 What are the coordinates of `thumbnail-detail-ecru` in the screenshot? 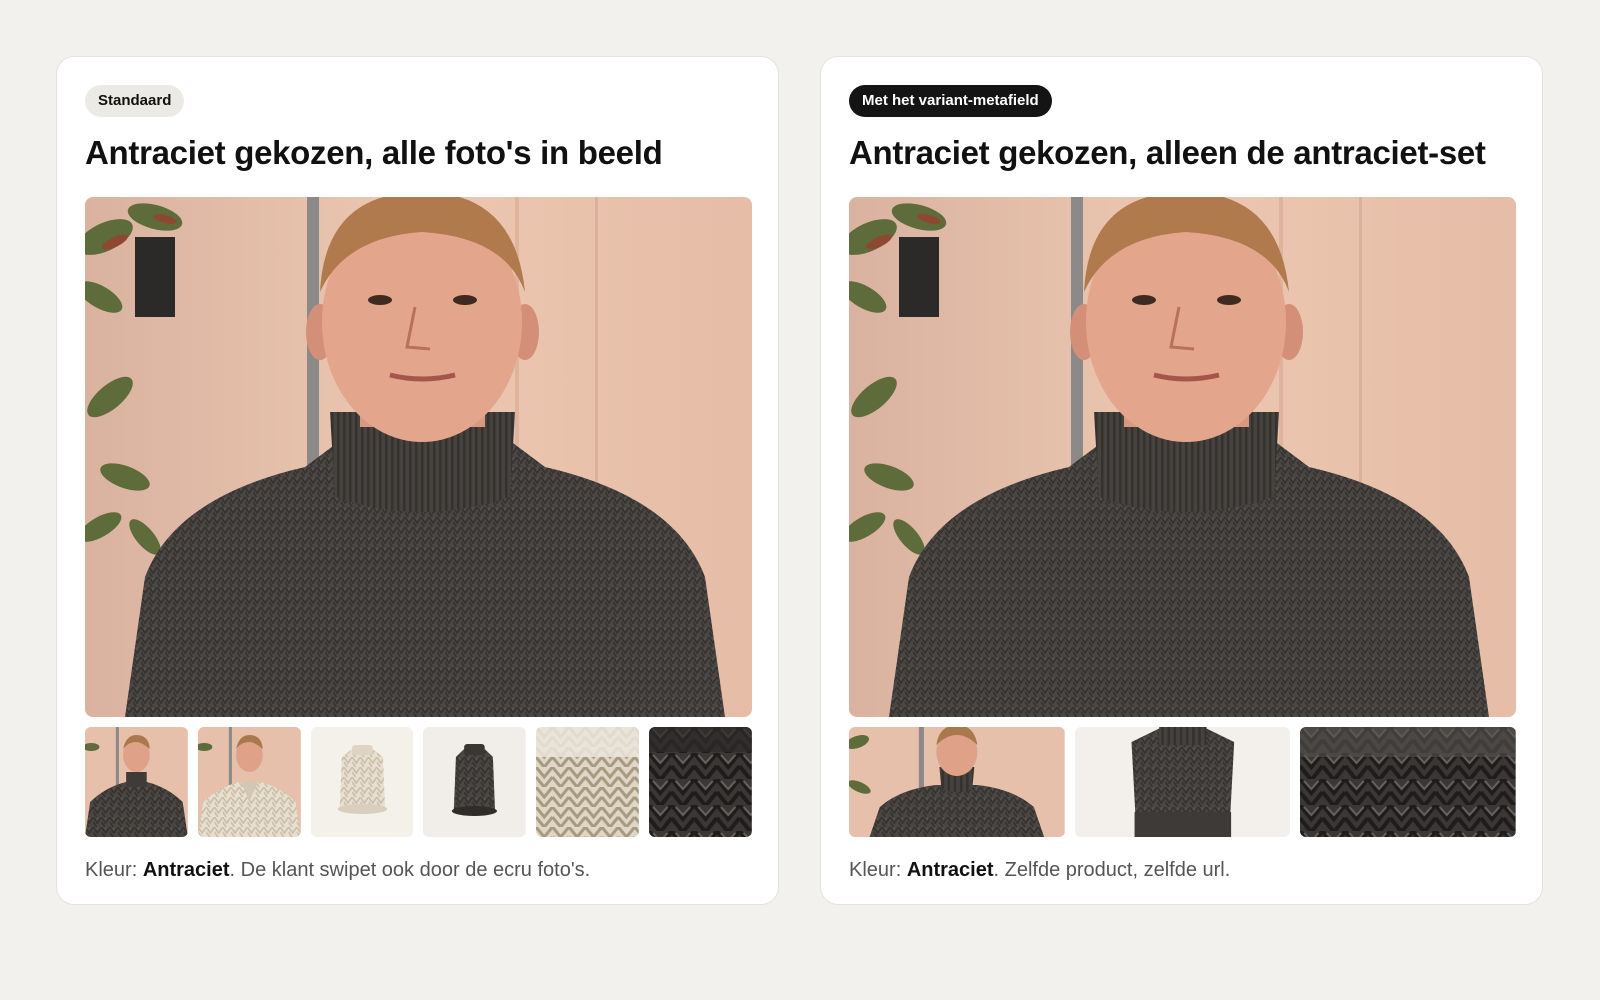 It's located at (588, 782).